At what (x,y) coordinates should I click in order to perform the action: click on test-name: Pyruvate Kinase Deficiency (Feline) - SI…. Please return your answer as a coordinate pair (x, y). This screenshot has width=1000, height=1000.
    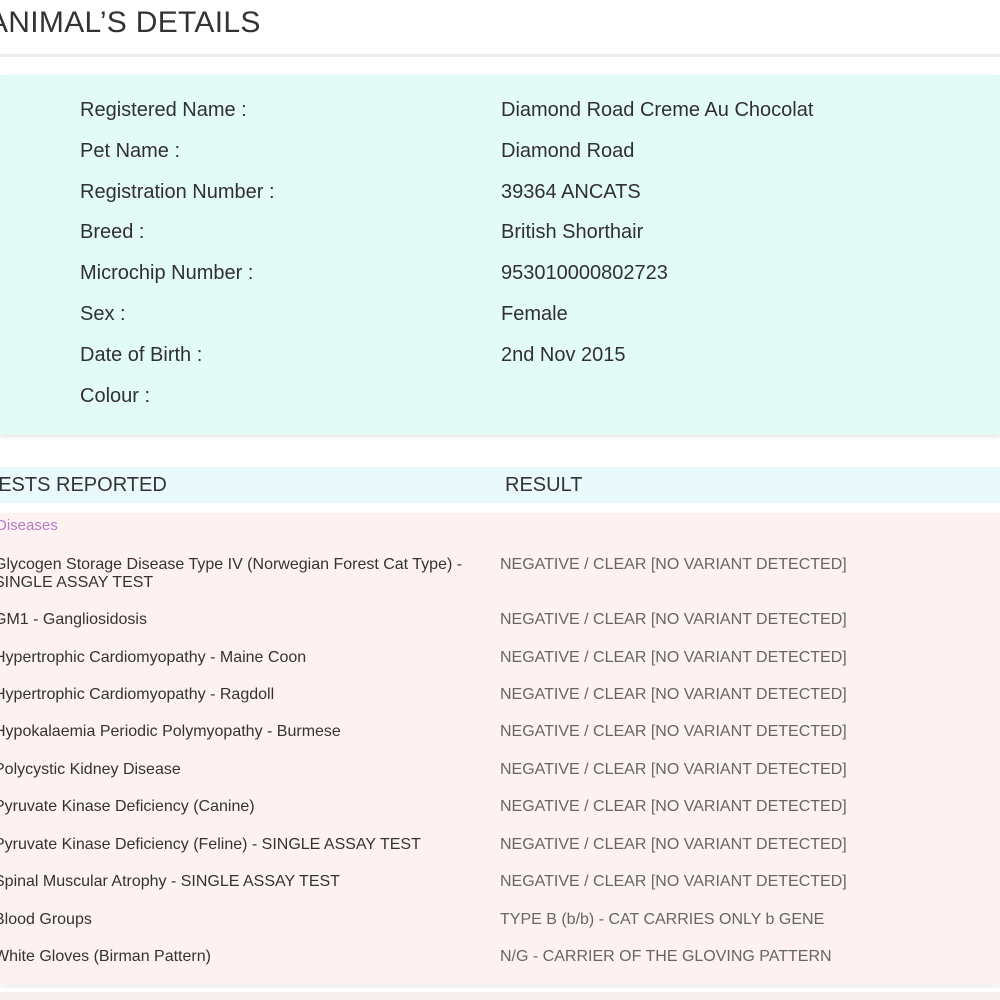
    Looking at the image, I should click on (210, 844).